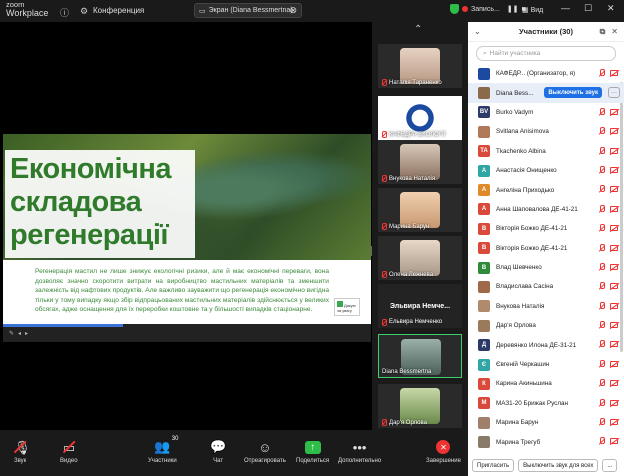  What do you see at coordinates (546, 189) in the screenshot?
I see `participant-row: А Ангеліна Приходько` at bounding box center [546, 189].